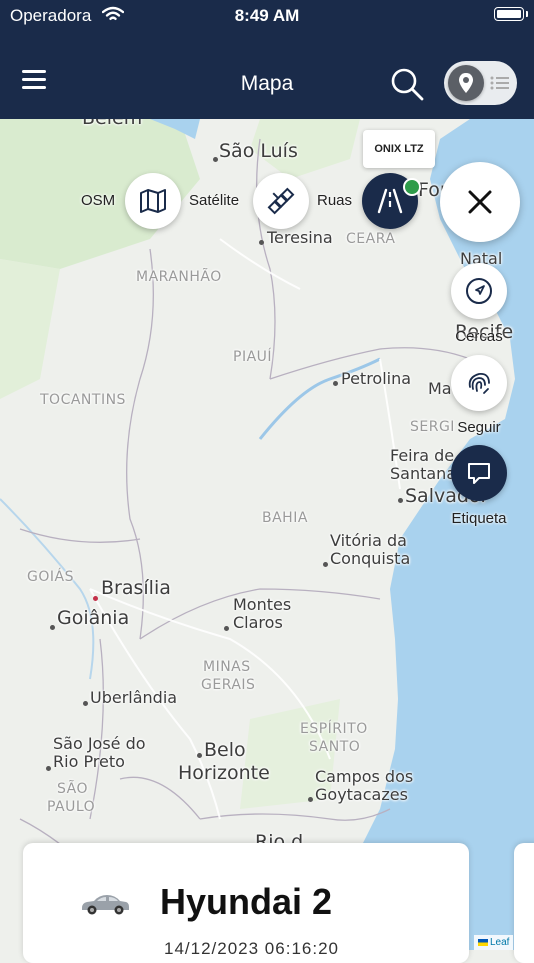 The width and height of the screenshot is (534, 963). I want to click on label-bh-1: Belo, so click(225, 750).